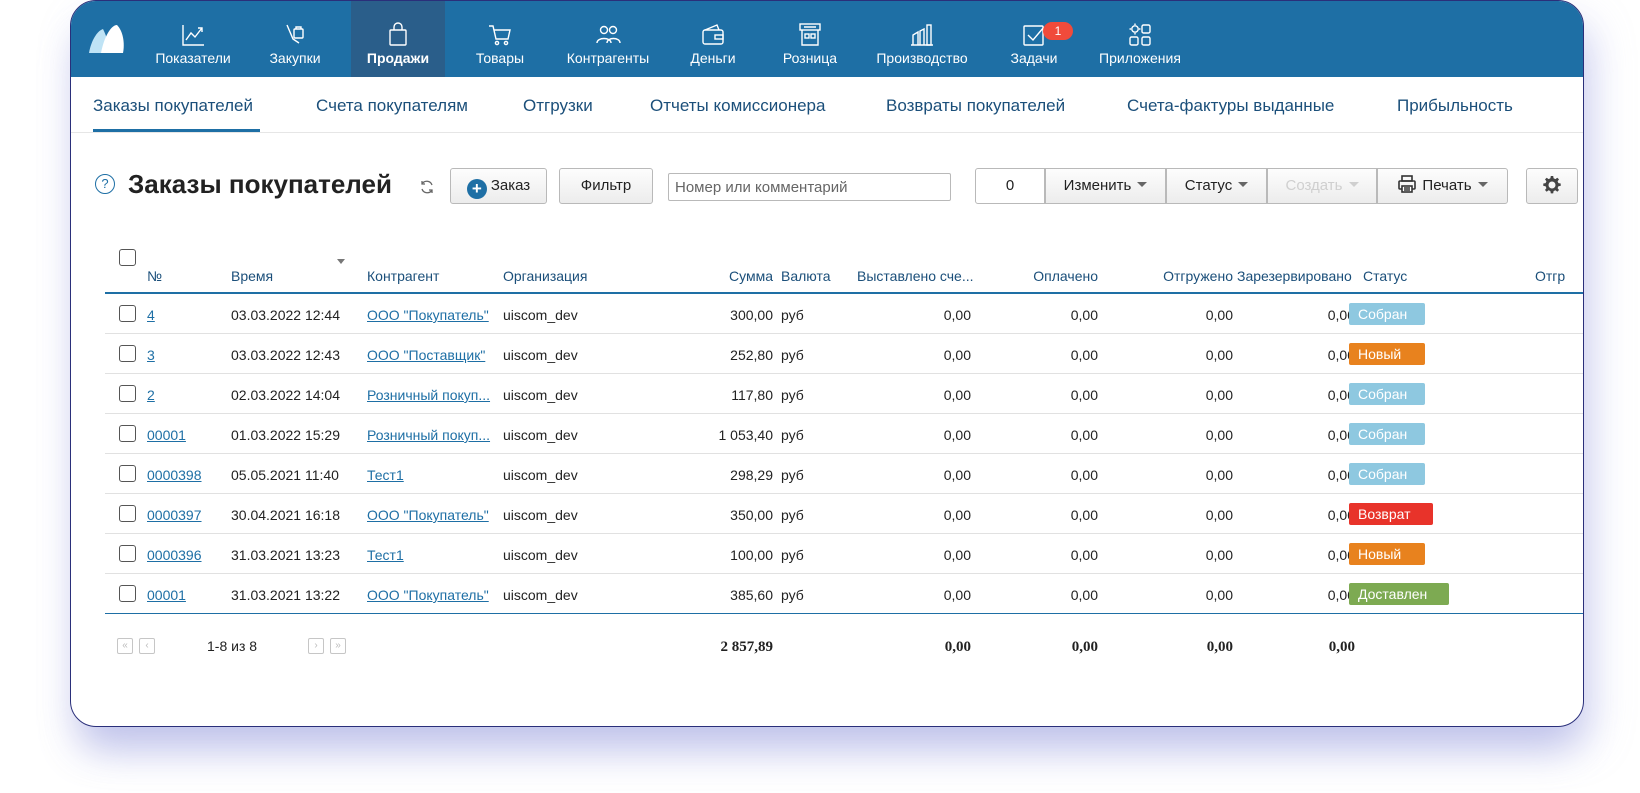  Describe the element at coordinates (1140, 39) in the screenshot. I see `nav-item-apps: Приложения` at that location.